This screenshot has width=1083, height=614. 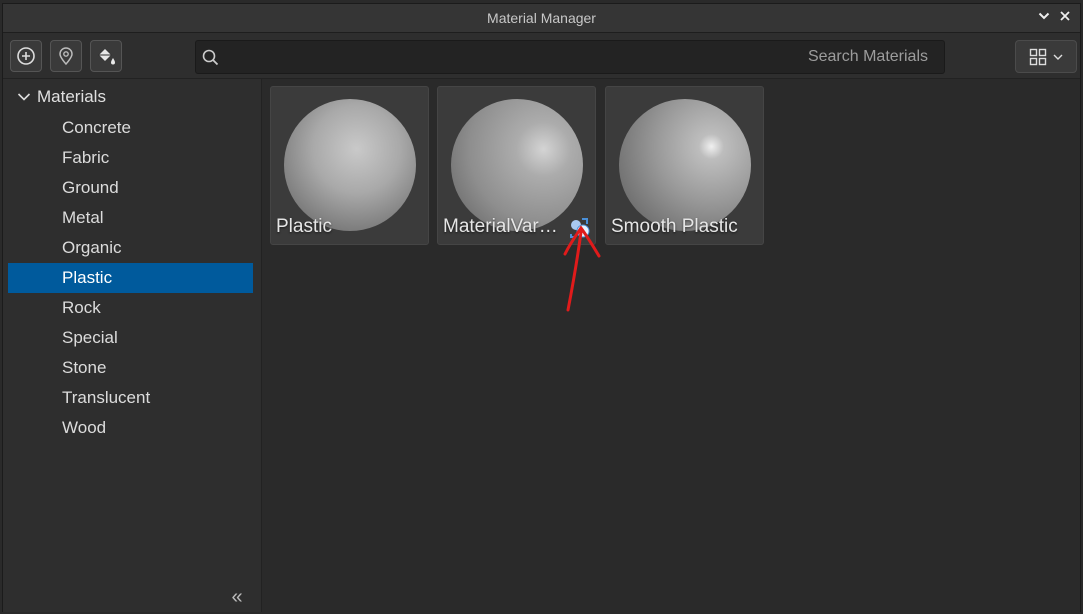 What do you see at coordinates (210, 60) in the screenshot?
I see `search-icon` at bounding box center [210, 60].